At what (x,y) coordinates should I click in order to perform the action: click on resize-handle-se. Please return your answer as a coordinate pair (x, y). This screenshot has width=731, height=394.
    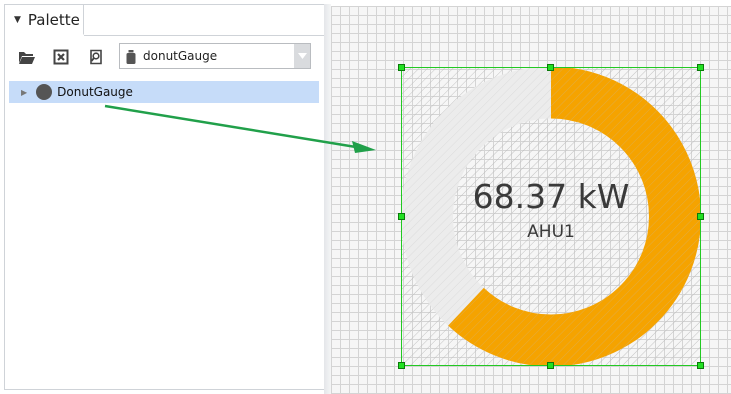
    Looking at the image, I should click on (700, 365).